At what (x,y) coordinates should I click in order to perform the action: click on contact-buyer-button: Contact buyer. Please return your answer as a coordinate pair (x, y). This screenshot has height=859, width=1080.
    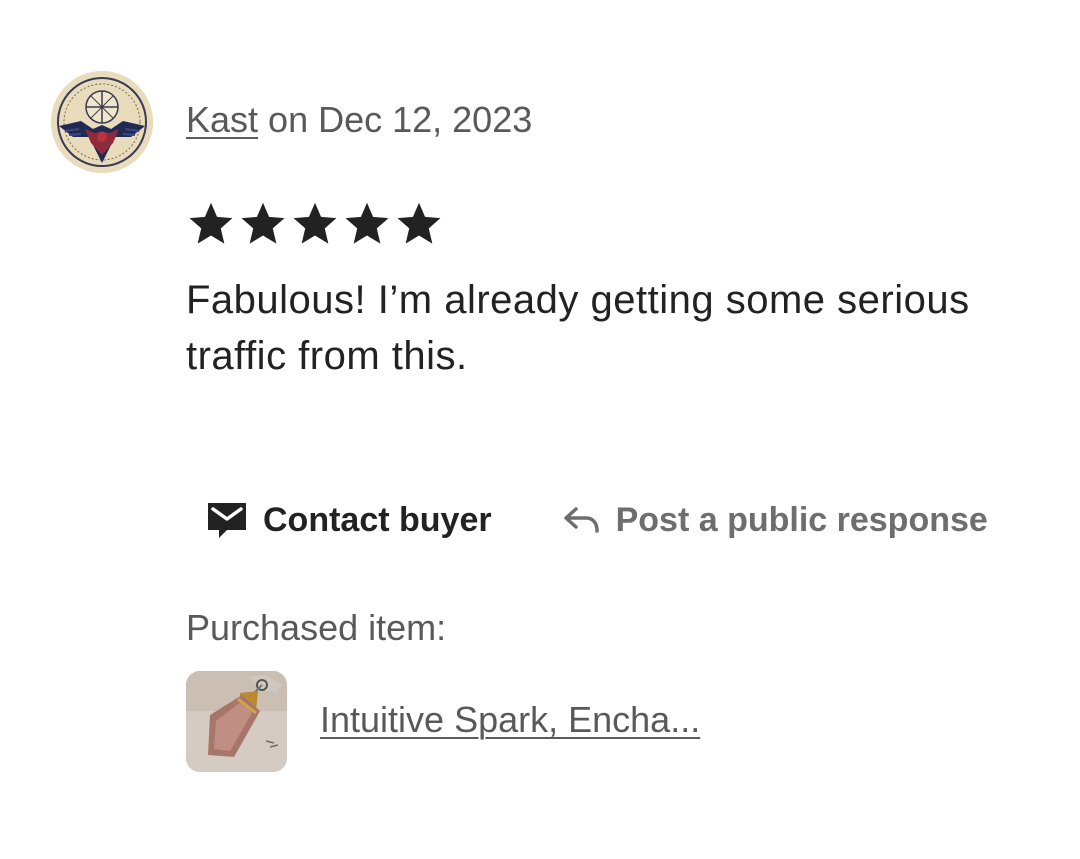
    Looking at the image, I should click on (348, 520).